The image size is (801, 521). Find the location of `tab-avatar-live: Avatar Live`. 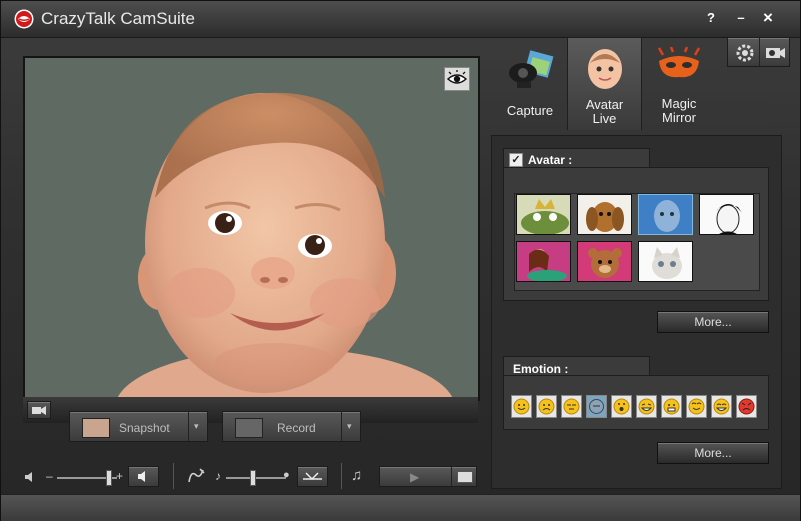

tab-avatar-live: Avatar Live is located at coordinates (604, 83).